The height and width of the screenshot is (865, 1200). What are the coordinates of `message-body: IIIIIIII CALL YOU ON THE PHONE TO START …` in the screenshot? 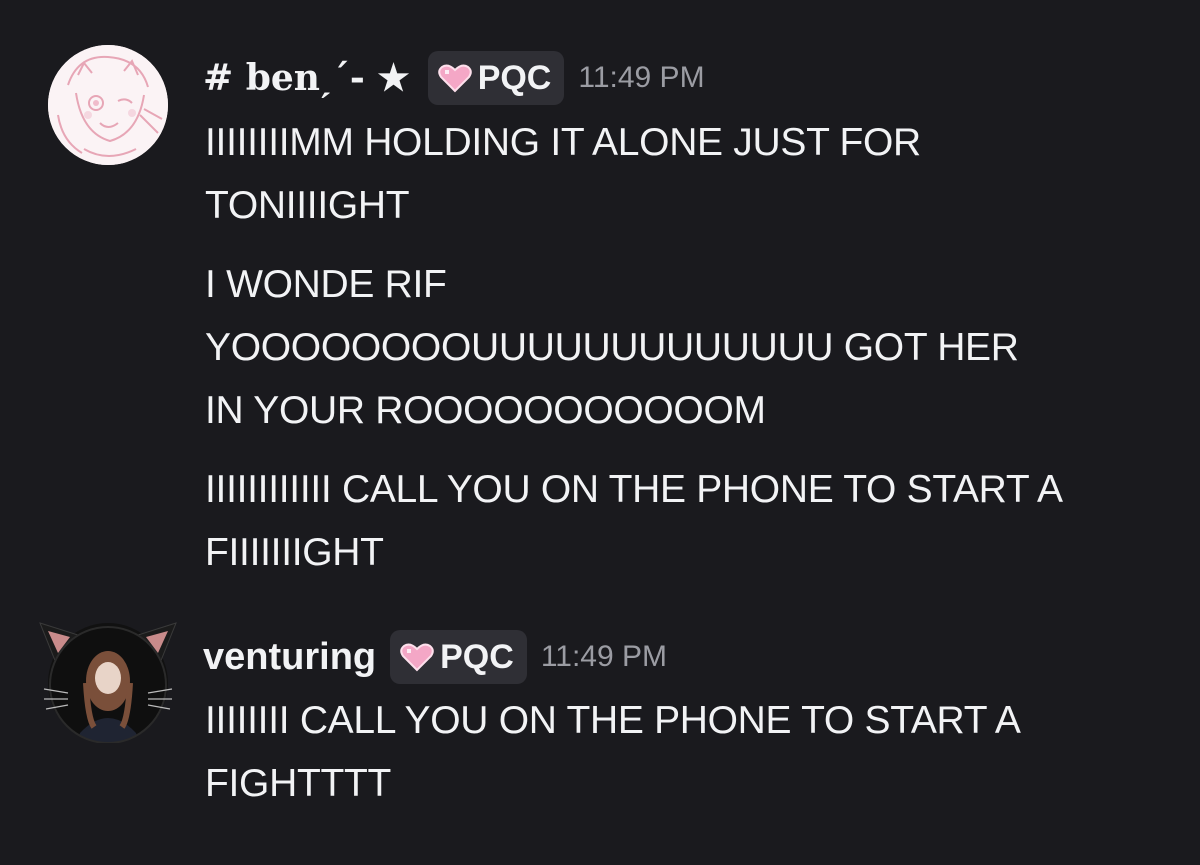 It's located at (613, 752).